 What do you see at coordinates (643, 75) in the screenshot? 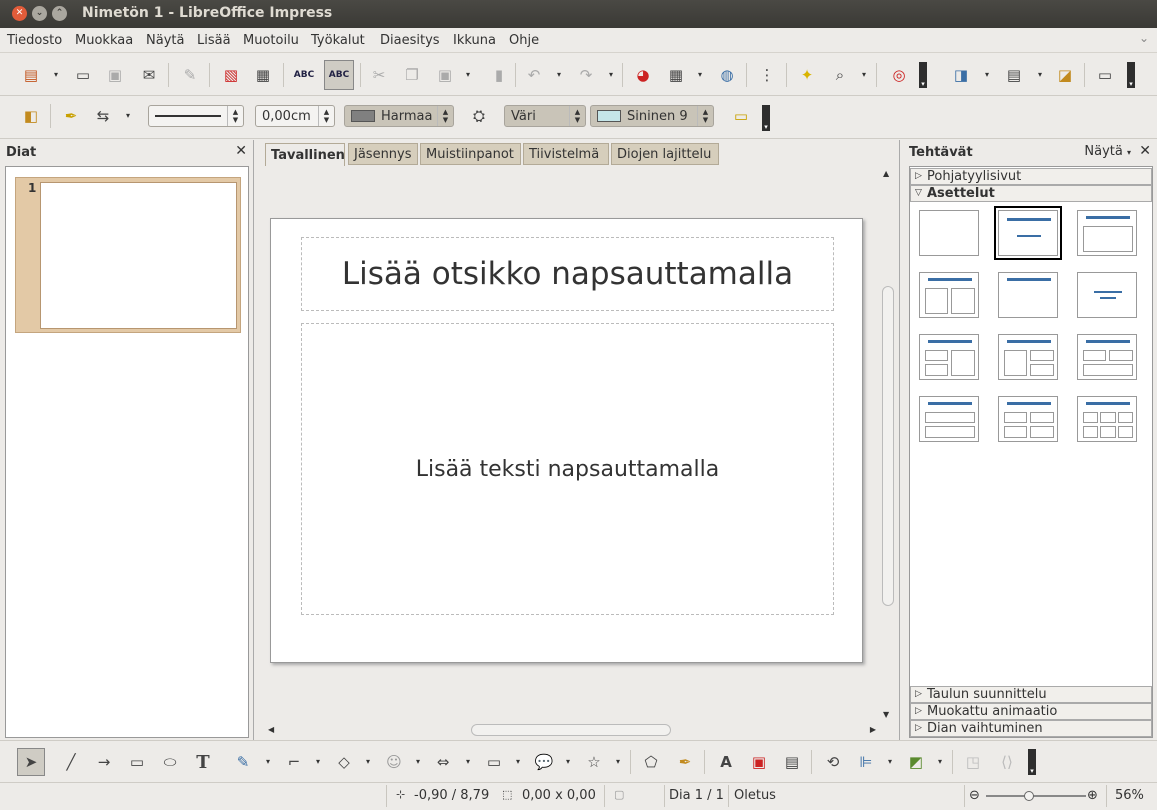
I see `chart-icon: ◕` at bounding box center [643, 75].